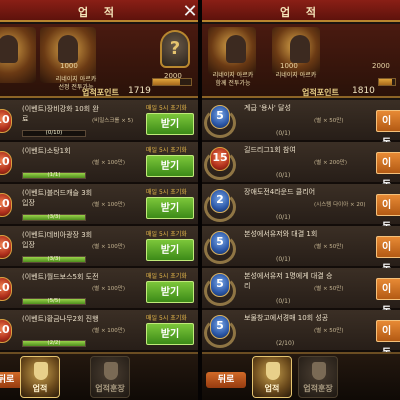 Image resolution: width=400 pixels, height=400 pixels. What do you see at coordinates (363, 91) in the screenshot?
I see `points-value: 1810` at bounding box center [363, 91].